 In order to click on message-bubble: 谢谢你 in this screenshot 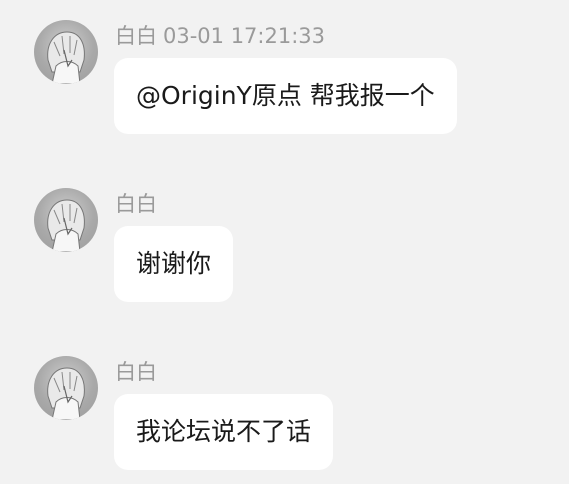, I will do `click(174, 264)`.